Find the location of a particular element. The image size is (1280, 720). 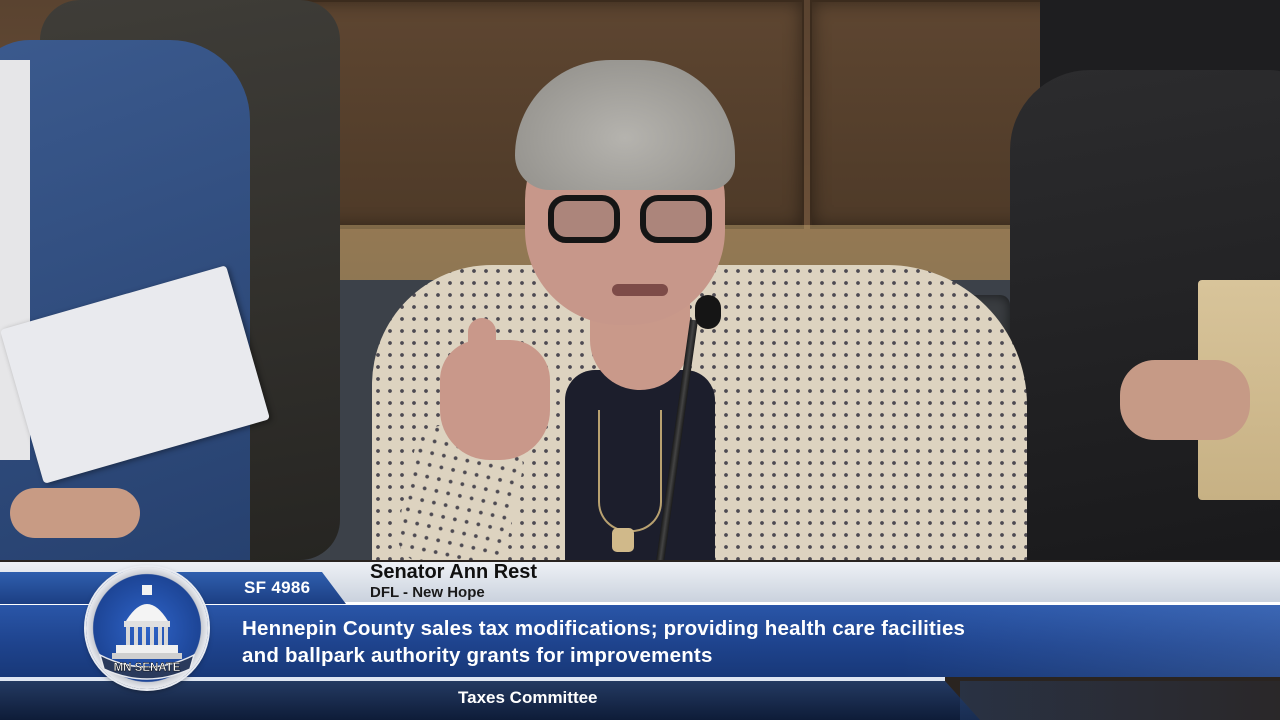

right-hand is located at coordinates (1185, 400).